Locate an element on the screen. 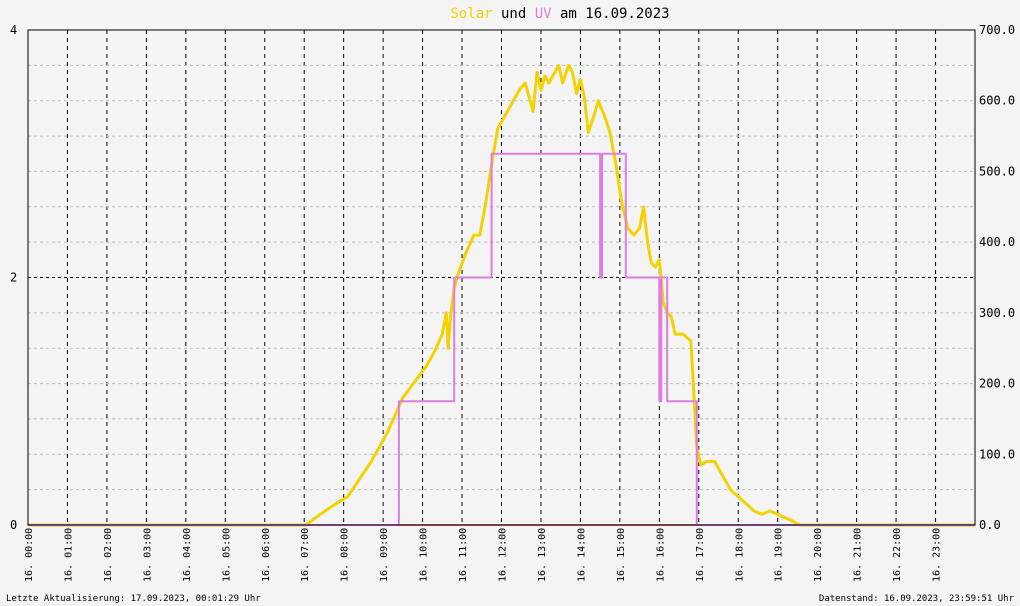  x-tick-label: 16. 03:00 is located at coordinates (147, 555).